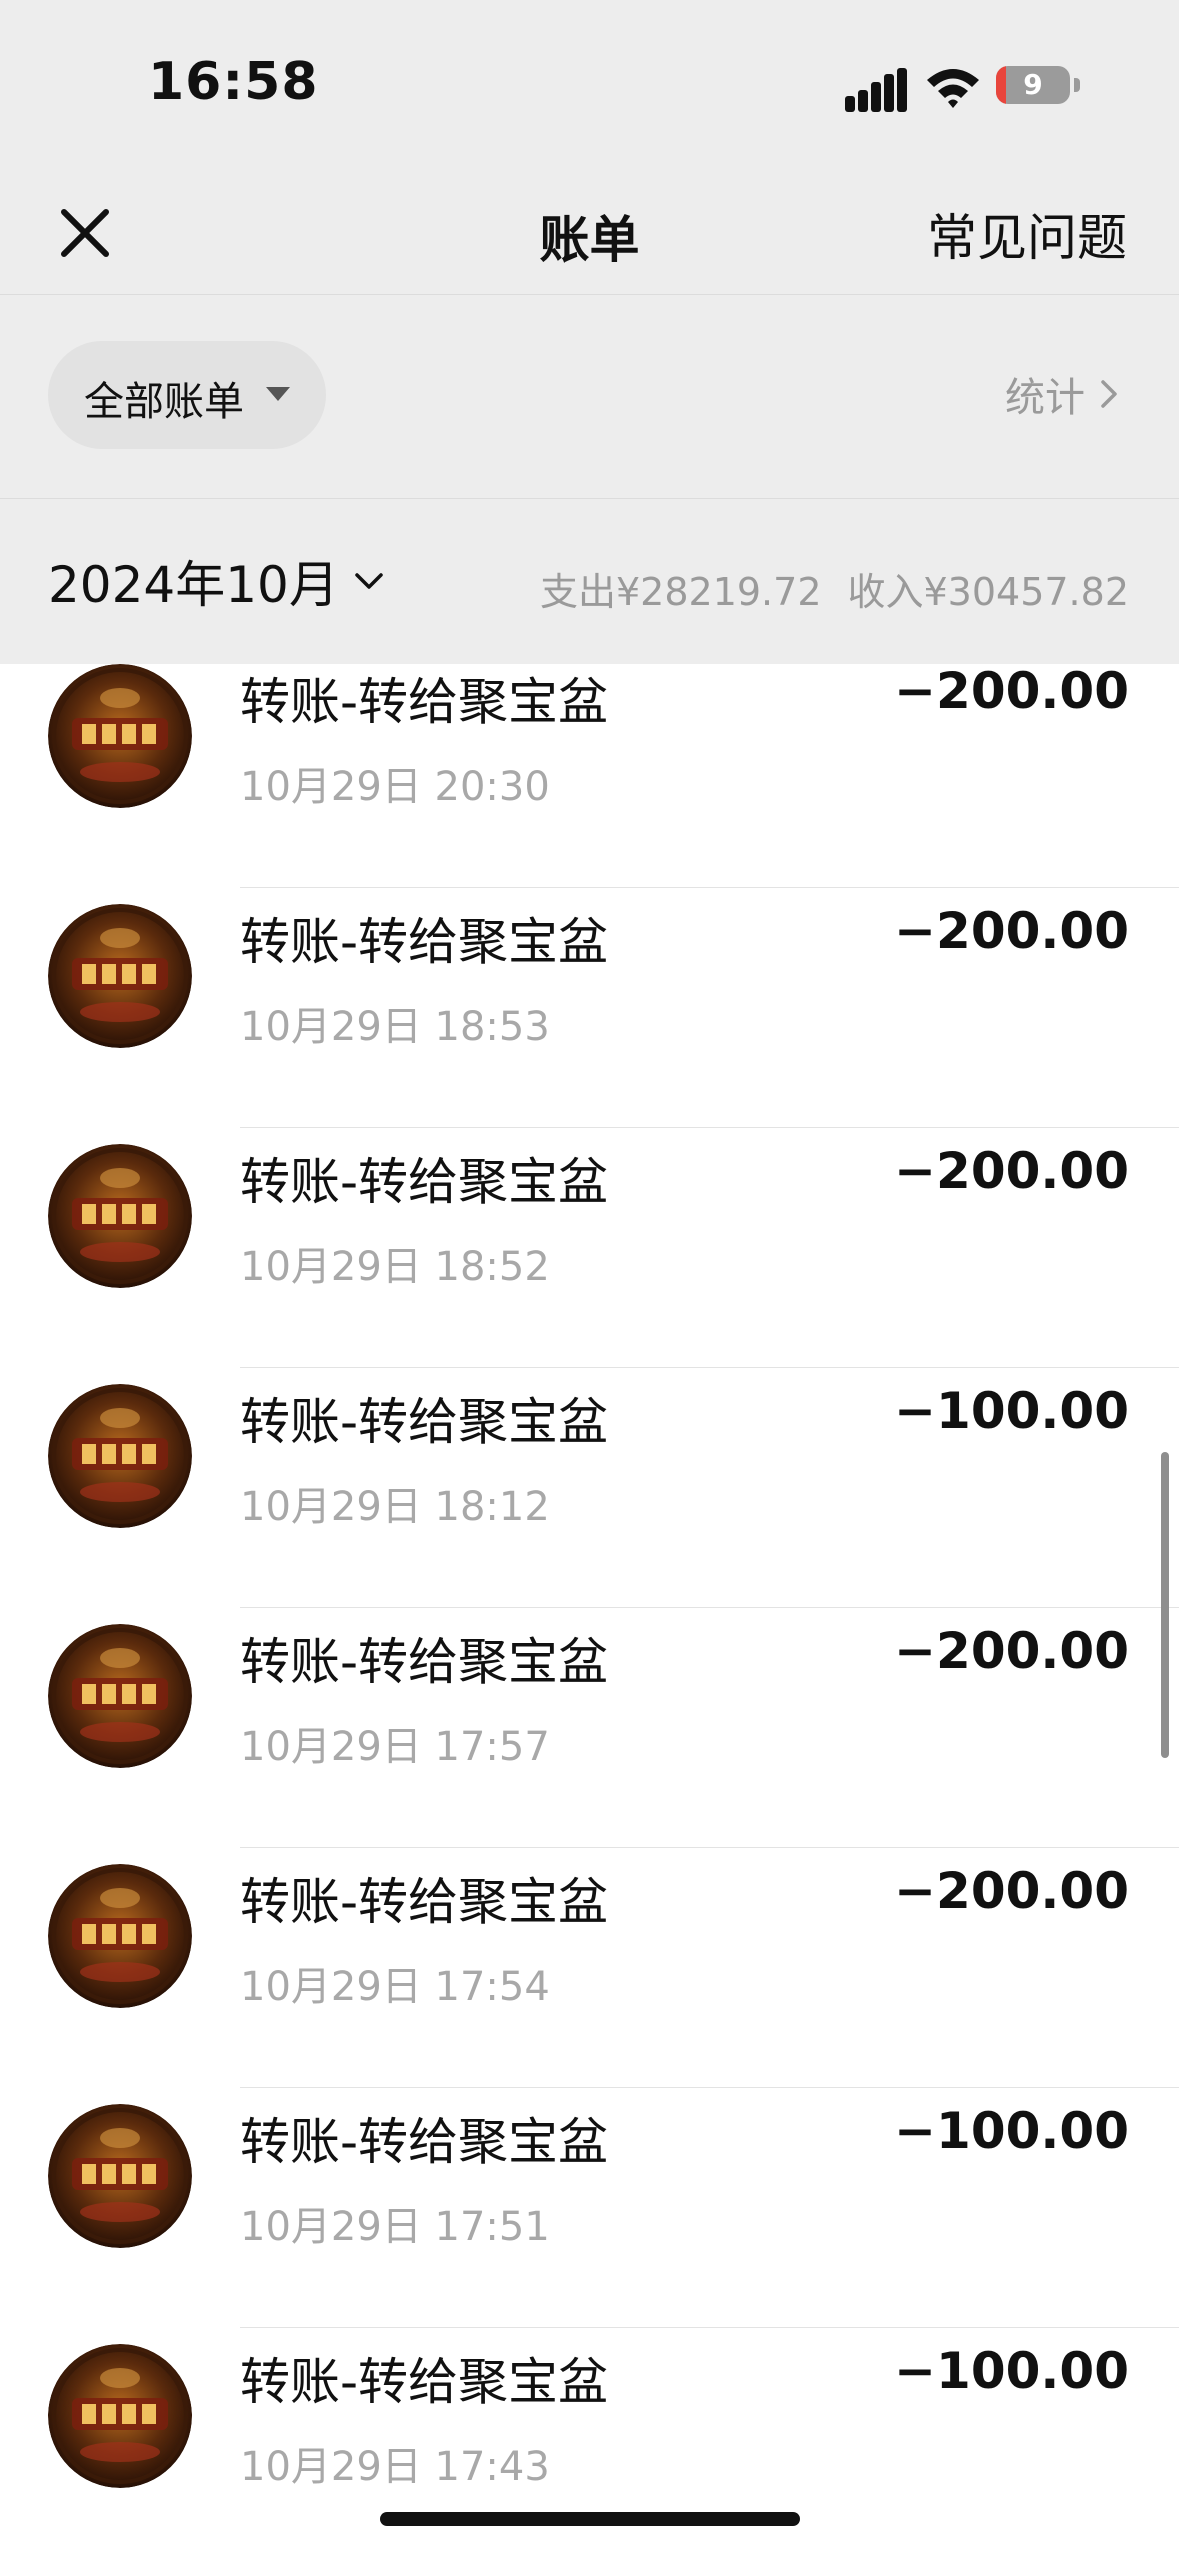 This screenshot has height=2556, width=1179. Describe the element at coordinates (233, 82) in the screenshot. I see `status-time: 16:58` at that location.